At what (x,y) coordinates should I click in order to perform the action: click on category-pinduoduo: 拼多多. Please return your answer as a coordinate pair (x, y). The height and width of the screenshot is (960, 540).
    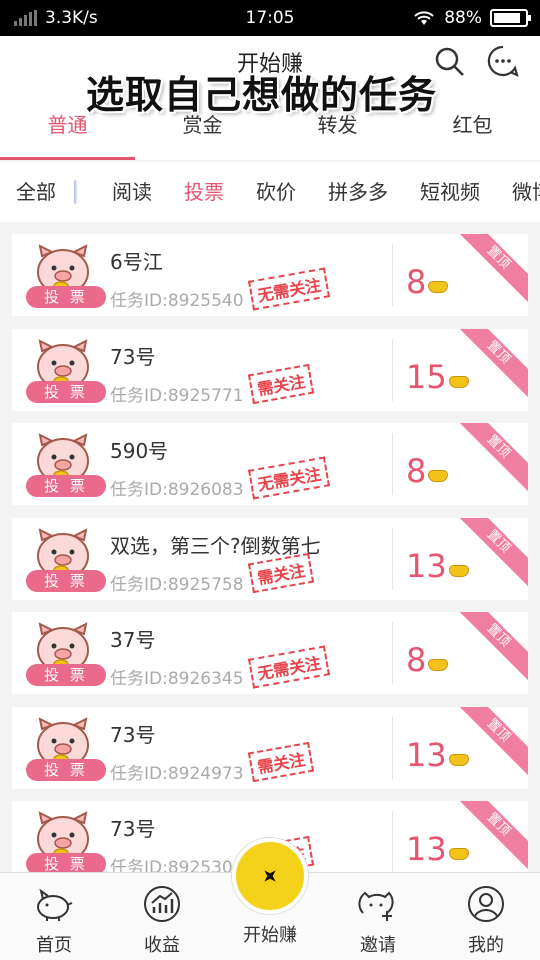
    Looking at the image, I should click on (358, 192).